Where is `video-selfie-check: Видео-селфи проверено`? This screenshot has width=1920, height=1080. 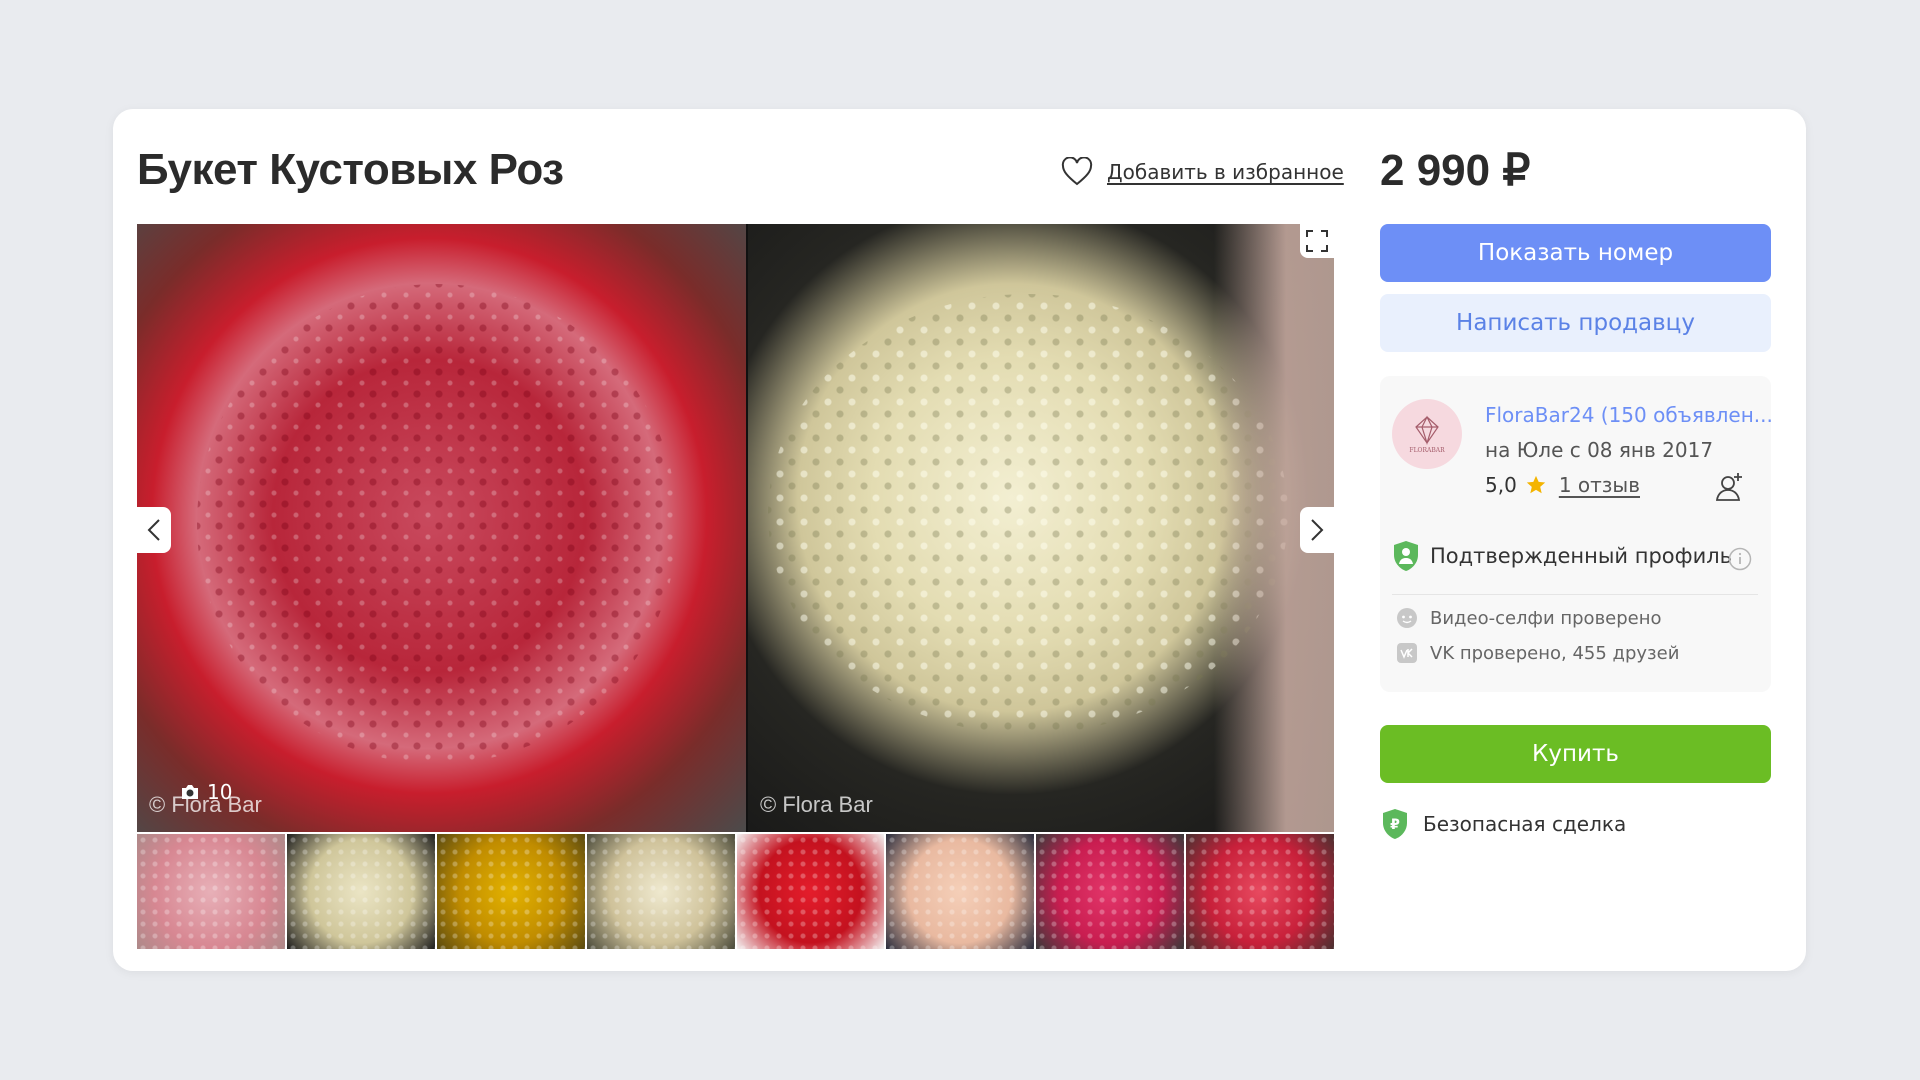
video-selfie-check: Видео-селфи проверено is located at coordinates (1529, 618).